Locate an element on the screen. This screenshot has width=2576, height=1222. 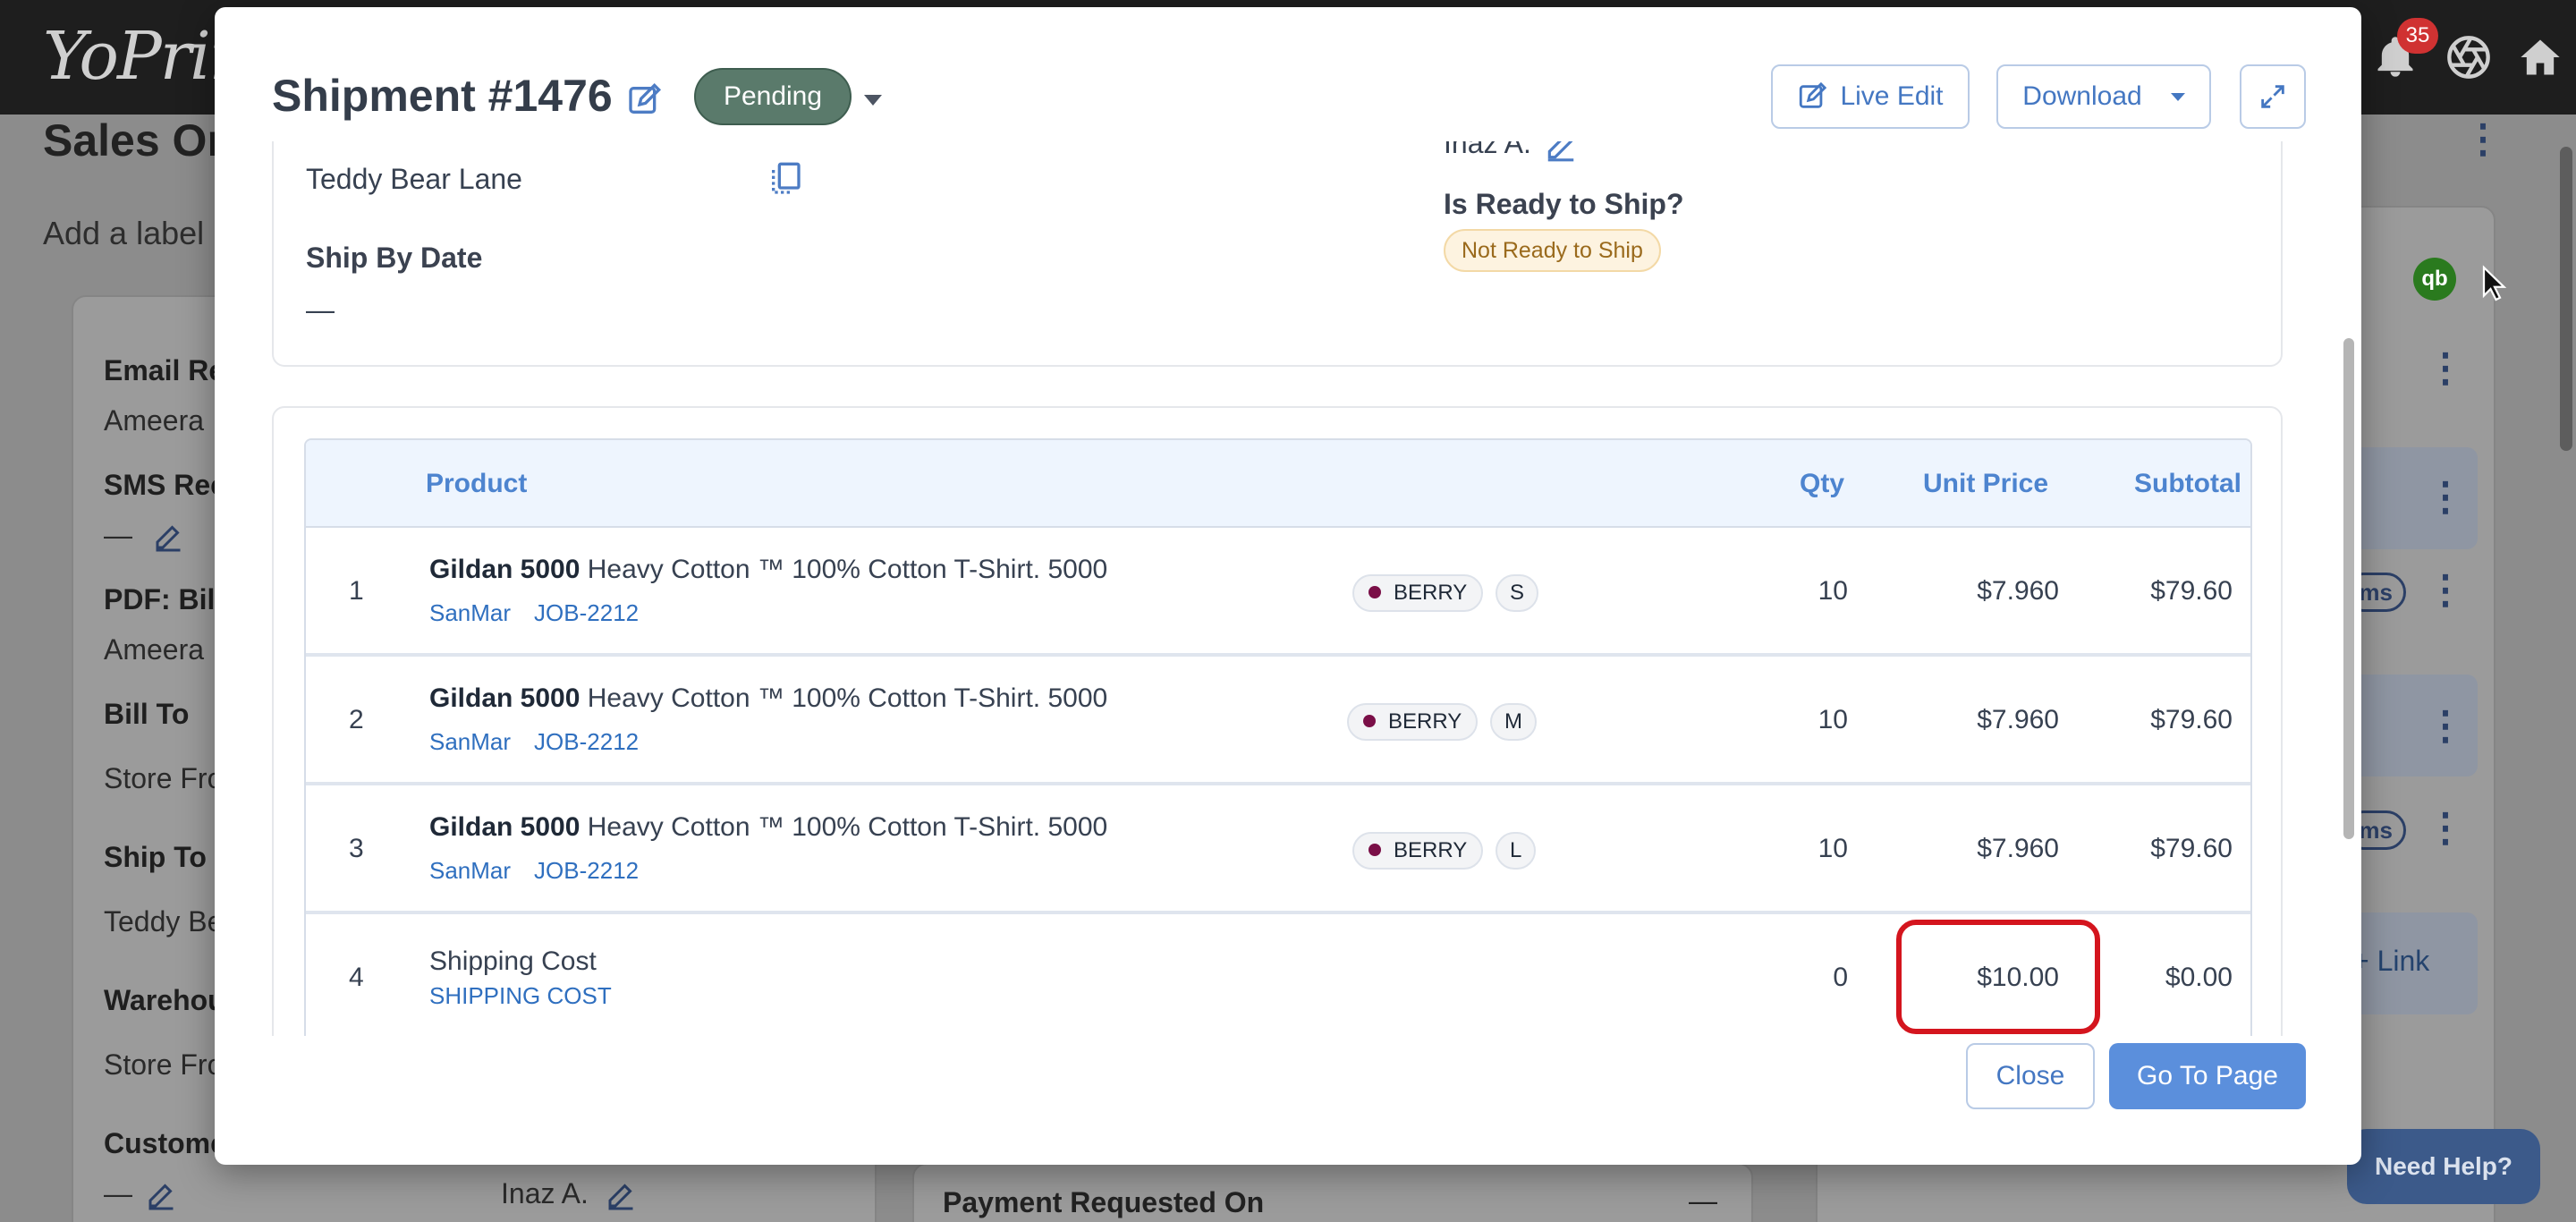
email-label: Email Re is located at coordinates (164, 370).